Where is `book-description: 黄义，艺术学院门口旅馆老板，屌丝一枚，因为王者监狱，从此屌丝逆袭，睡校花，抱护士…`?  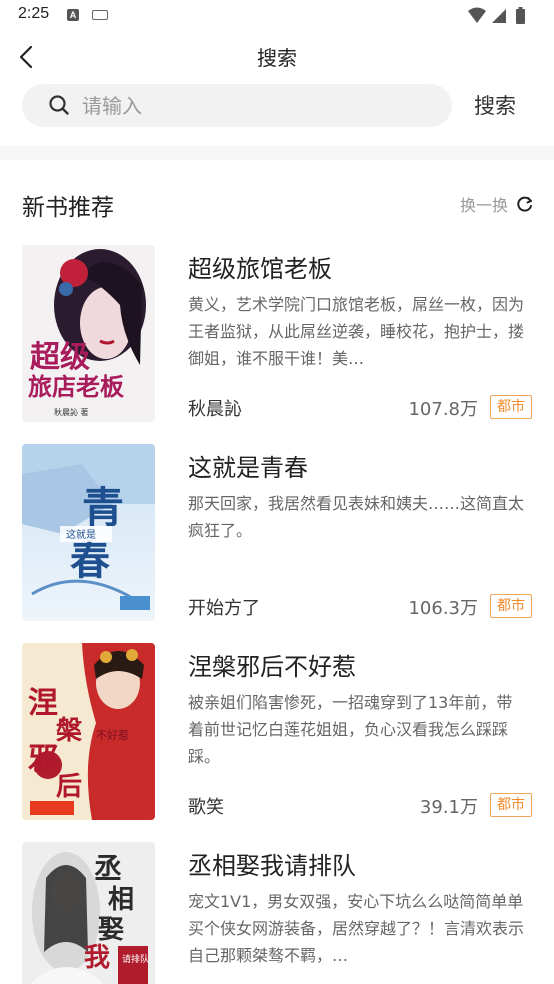
book-description: 黄义，艺术学院门口旅馆老板，屌丝一枚，因为王者监狱，从此屌丝逆袭，睡校花，抱护士… is located at coordinates (356, 331).